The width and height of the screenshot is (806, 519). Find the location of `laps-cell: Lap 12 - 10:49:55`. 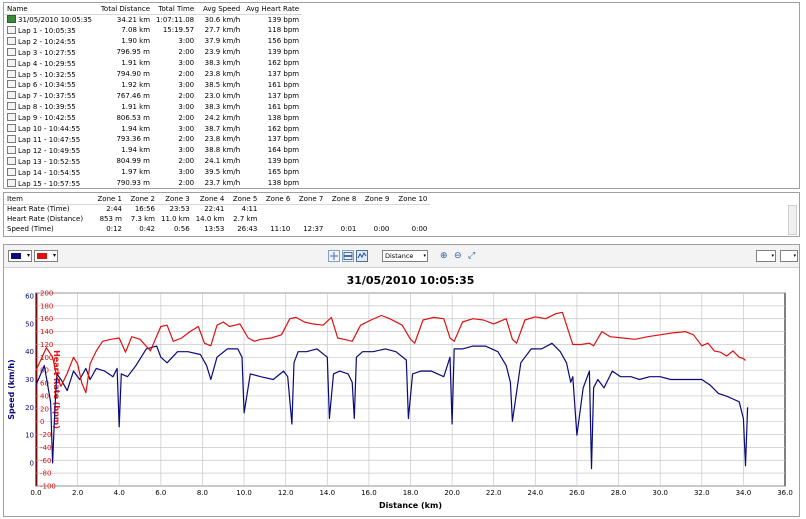

laps-cell: Lap 12 - 10:49:55 is located at coordinates (49, 151).